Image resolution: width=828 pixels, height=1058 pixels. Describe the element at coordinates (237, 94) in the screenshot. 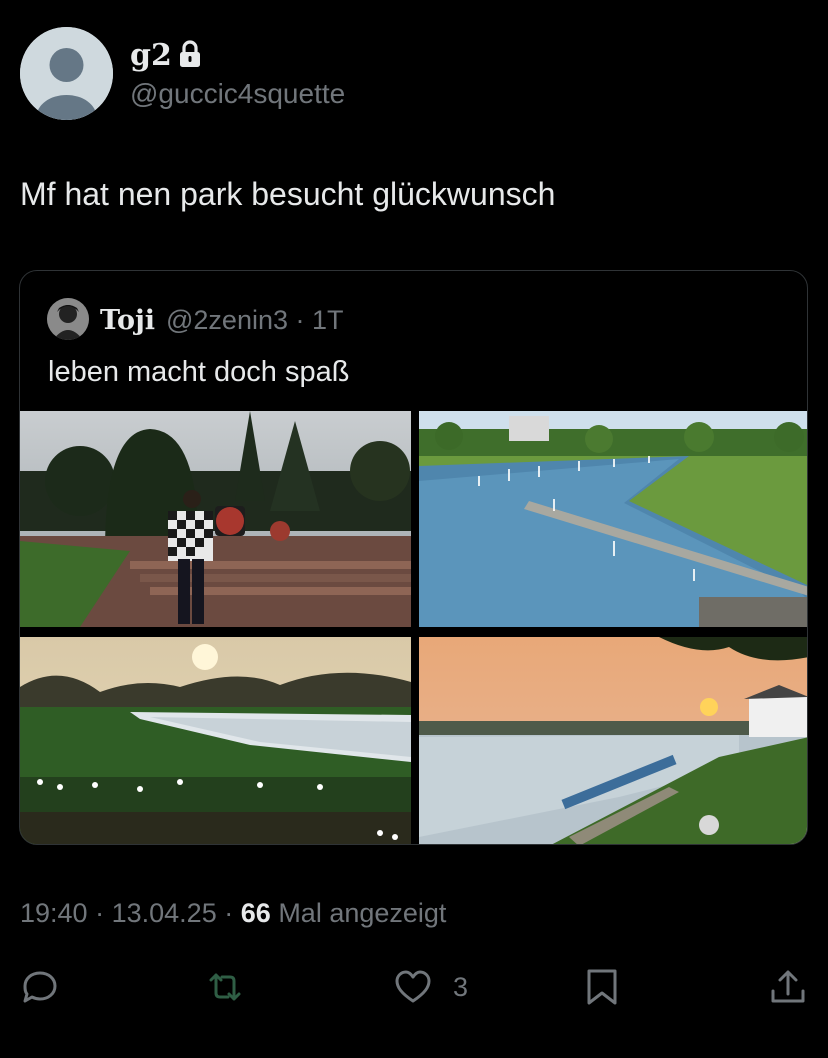

I see `handle: @guccic4squette` at that location.